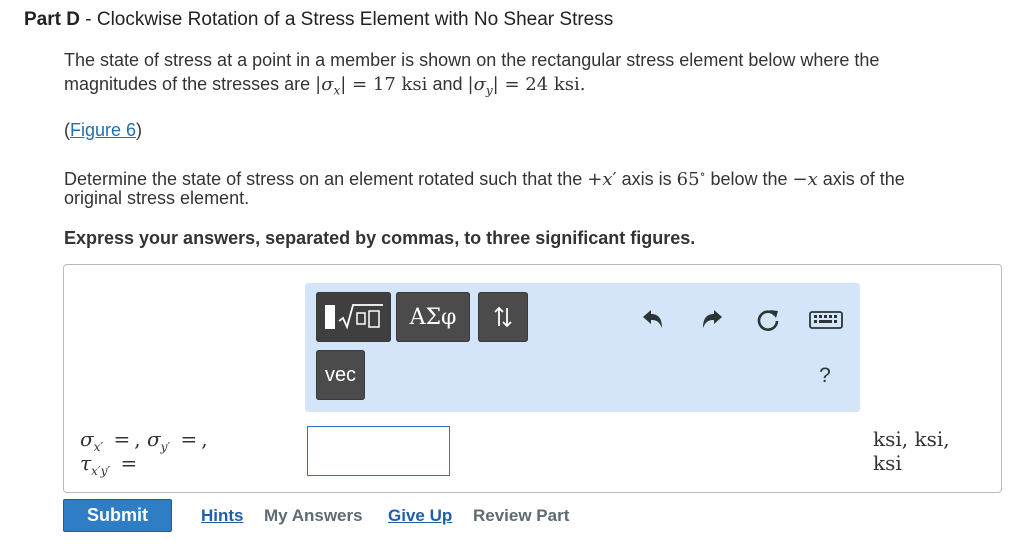  What do you see at coordinates (109, 464) in the screenshot?
I see `answer-variables-line-2: τx′y′ =` at bounding box center [109, 464].